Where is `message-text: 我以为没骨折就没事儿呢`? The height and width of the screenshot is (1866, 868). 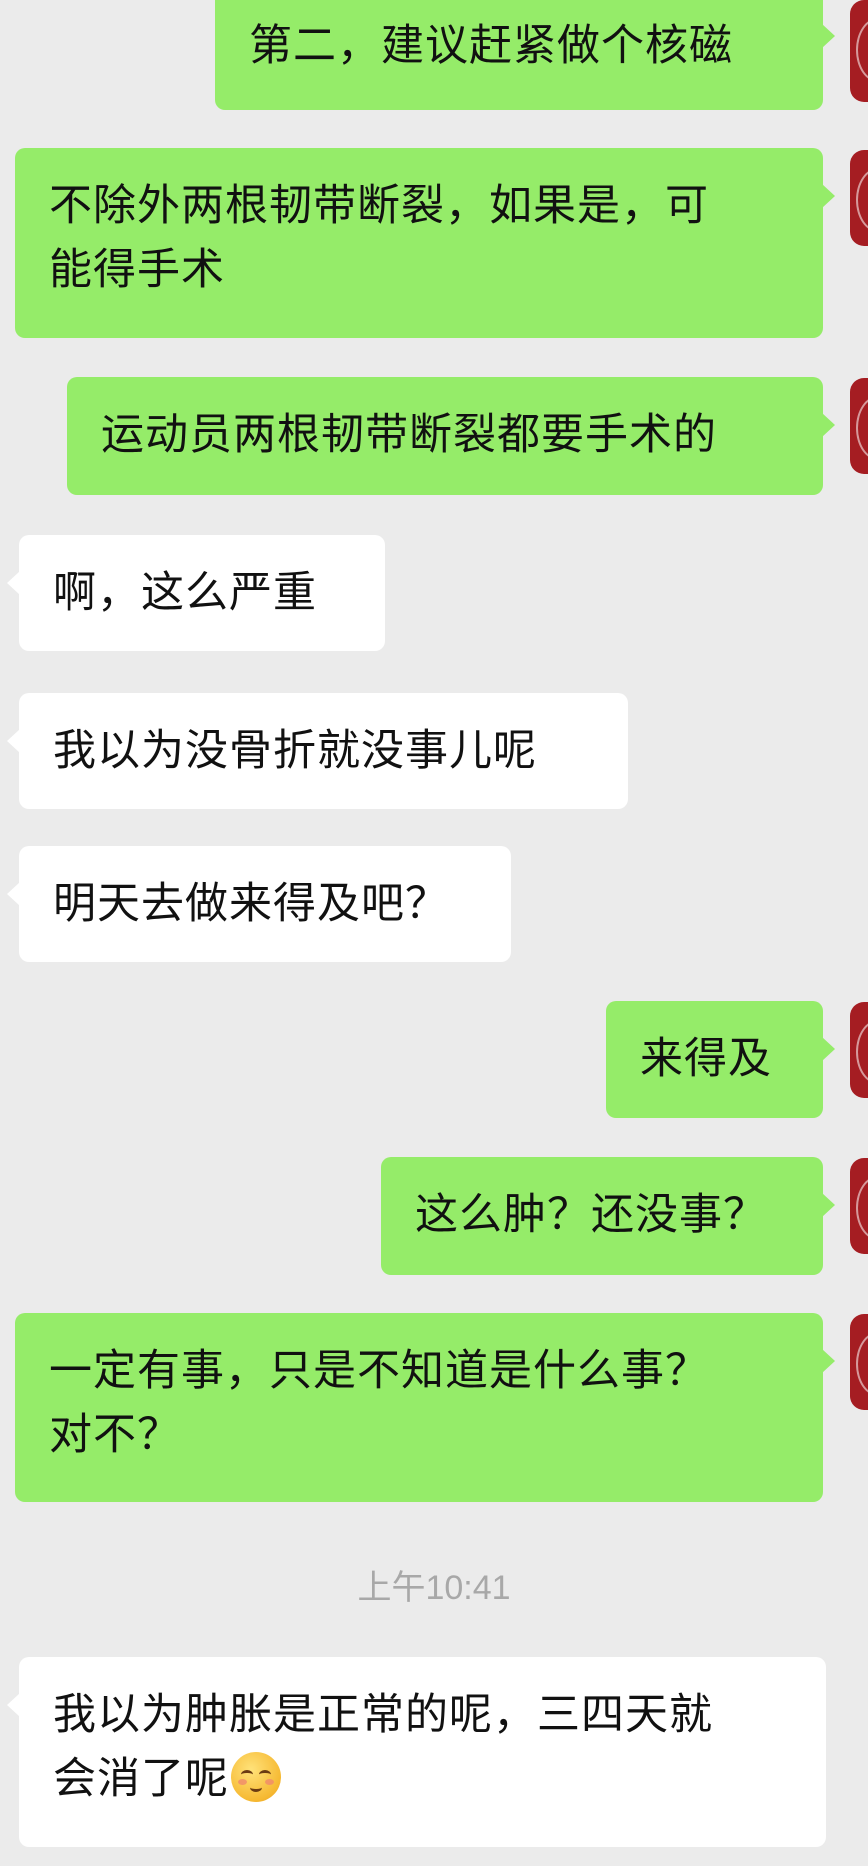 message-text: 我以为没骨折就没事儿呢 is located at coordinates (295, 751).